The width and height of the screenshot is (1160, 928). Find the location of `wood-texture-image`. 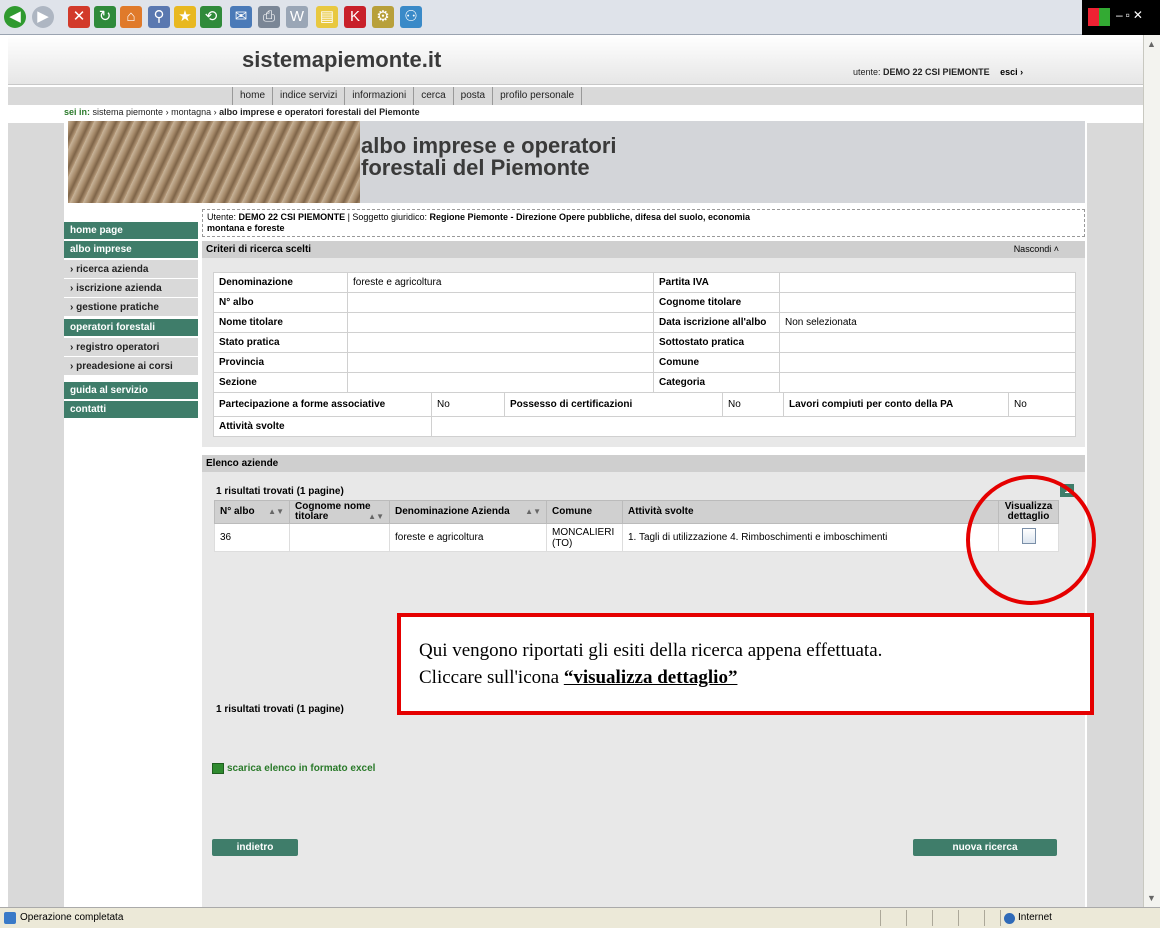

wood-texture-image is located at coordinates (214, 162).